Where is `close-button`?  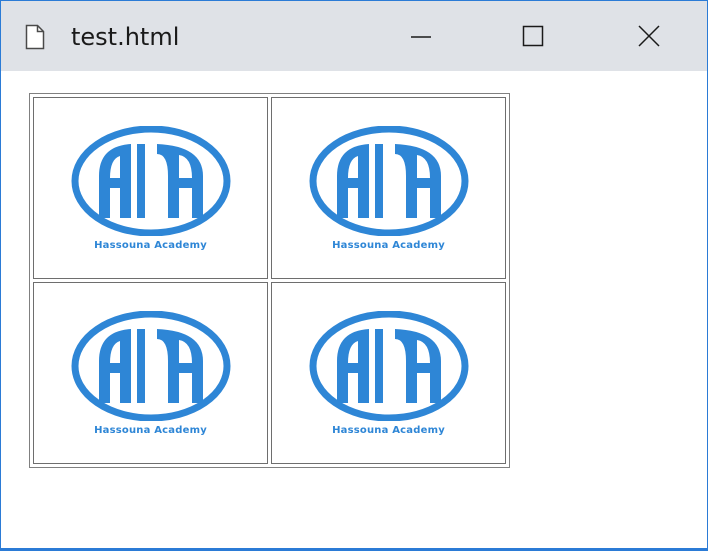
close-button is located at coordinates (649, 36).